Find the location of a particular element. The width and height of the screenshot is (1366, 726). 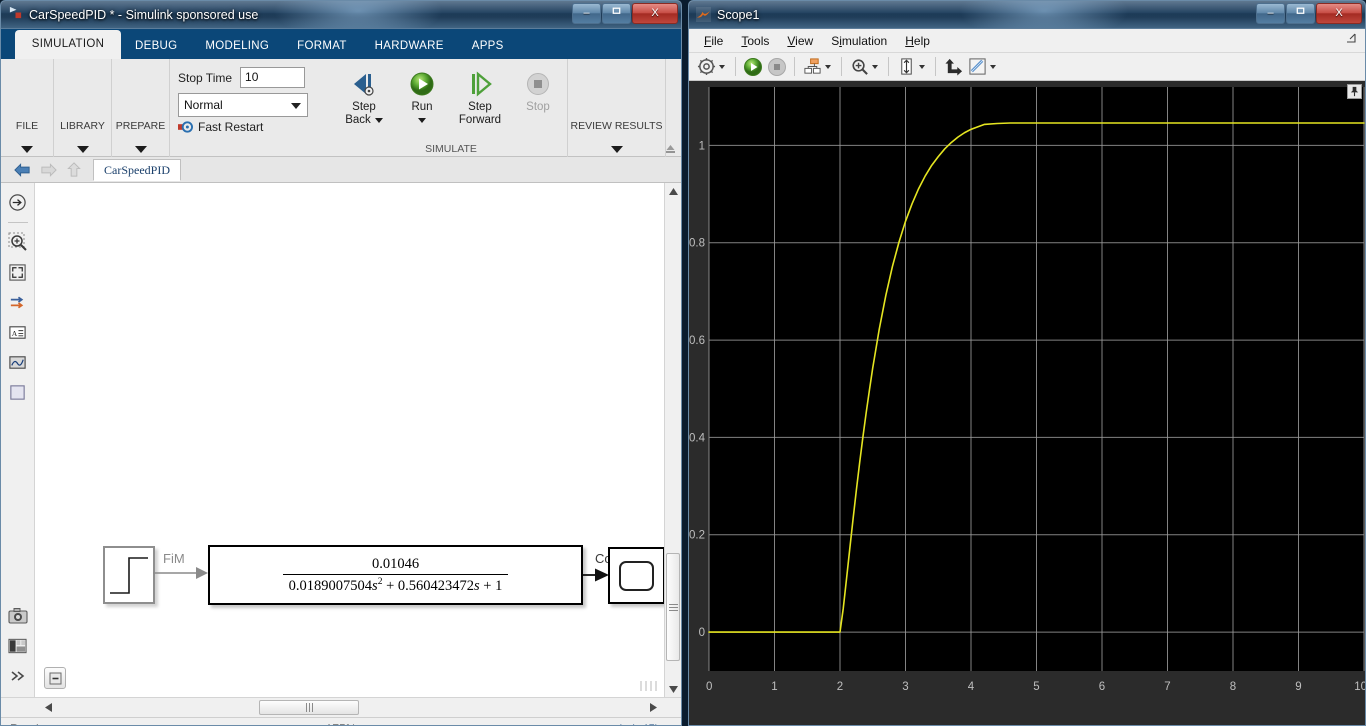

ribbon-group-library: LIBRARY is located at coordinates (82, 108).